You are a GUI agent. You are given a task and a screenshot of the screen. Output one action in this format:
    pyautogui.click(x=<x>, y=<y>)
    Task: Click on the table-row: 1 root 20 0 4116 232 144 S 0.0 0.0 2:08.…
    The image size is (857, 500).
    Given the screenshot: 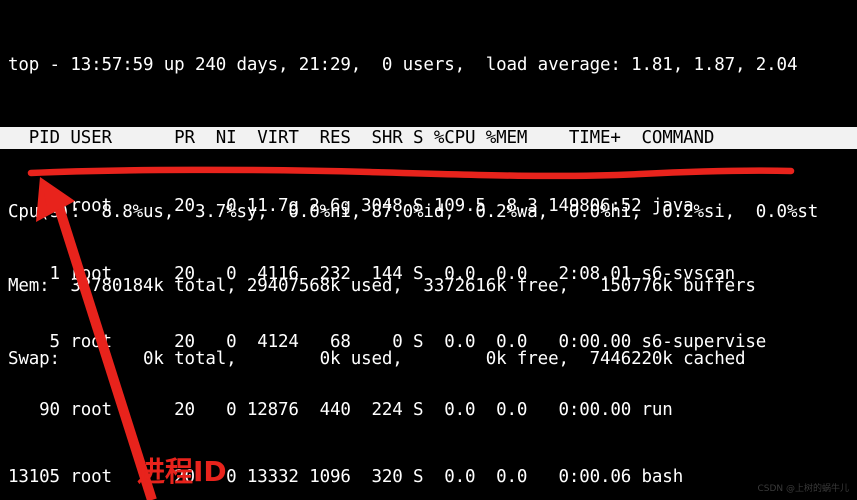 What is the action you would take?
    pyautogui.click(x=372, y=273)
    